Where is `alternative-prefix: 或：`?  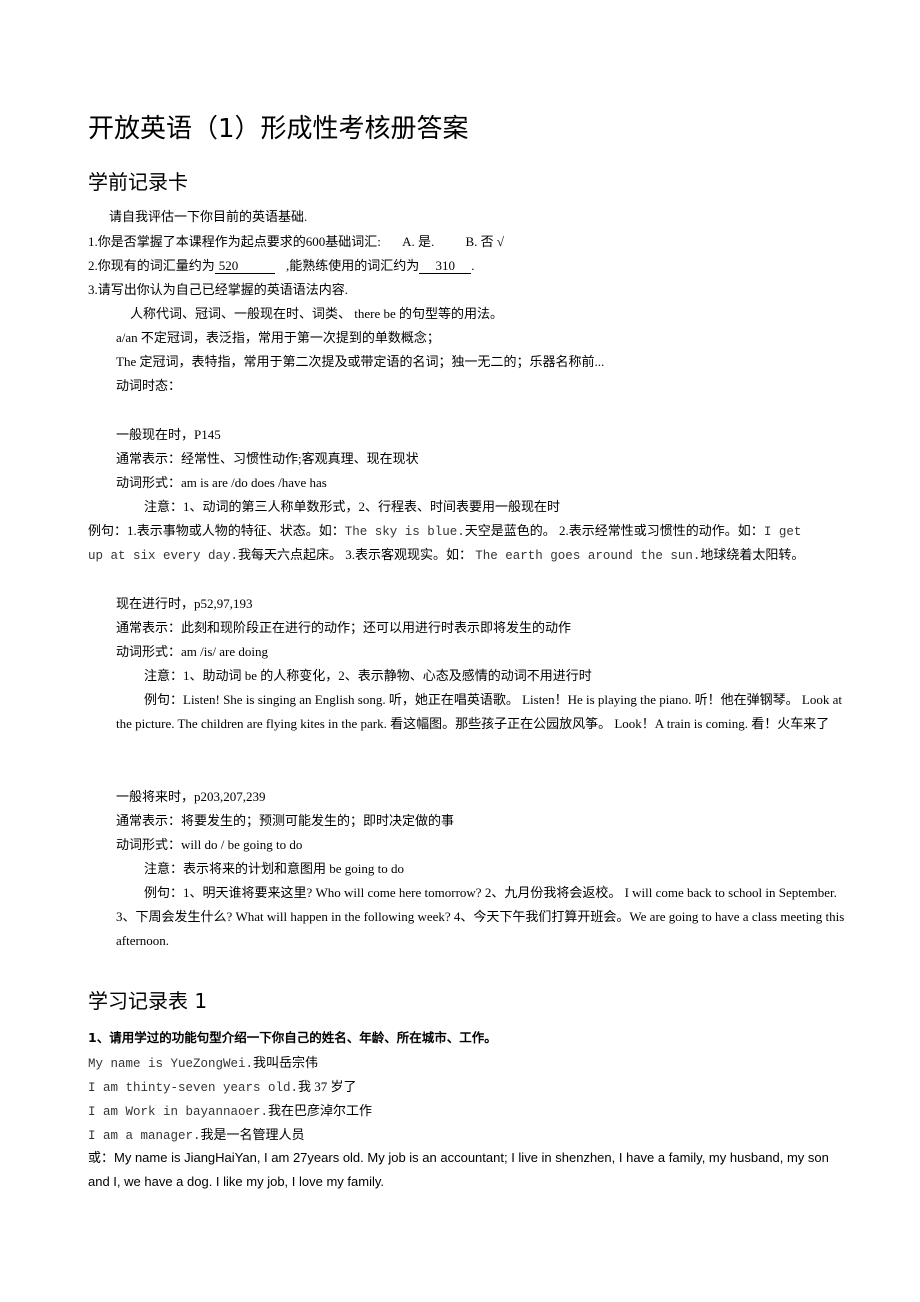 alternative-prefix: 或： is located at coordinates (101, 1157).